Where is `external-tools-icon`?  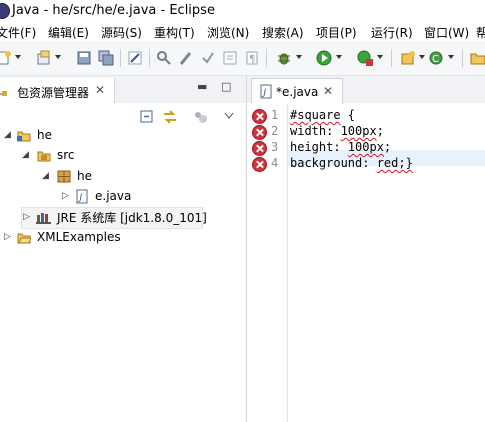
external-tools-icon is located at coordinates (365, 58).